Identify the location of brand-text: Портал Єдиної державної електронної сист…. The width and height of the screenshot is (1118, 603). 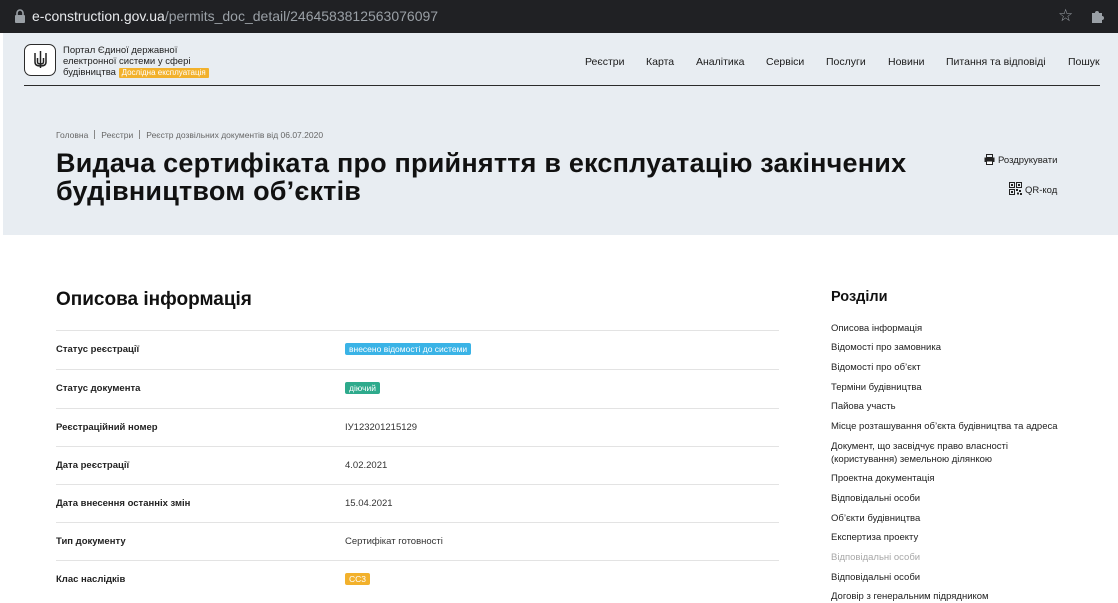
(143, 61).